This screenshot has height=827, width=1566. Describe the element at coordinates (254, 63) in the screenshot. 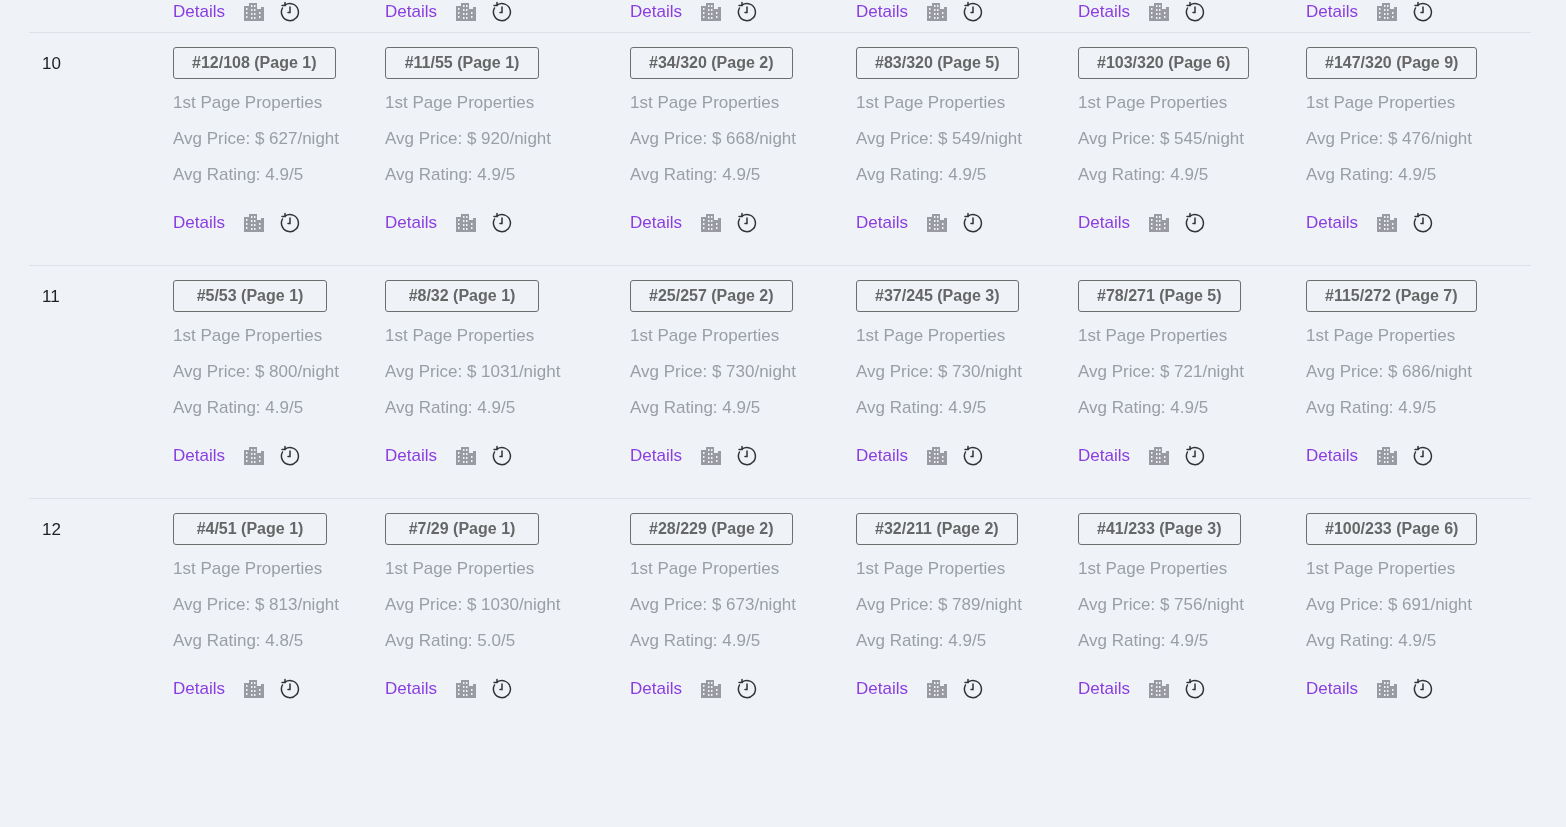

I see `rank-badge: #12/108 (Page 1)` at that location.